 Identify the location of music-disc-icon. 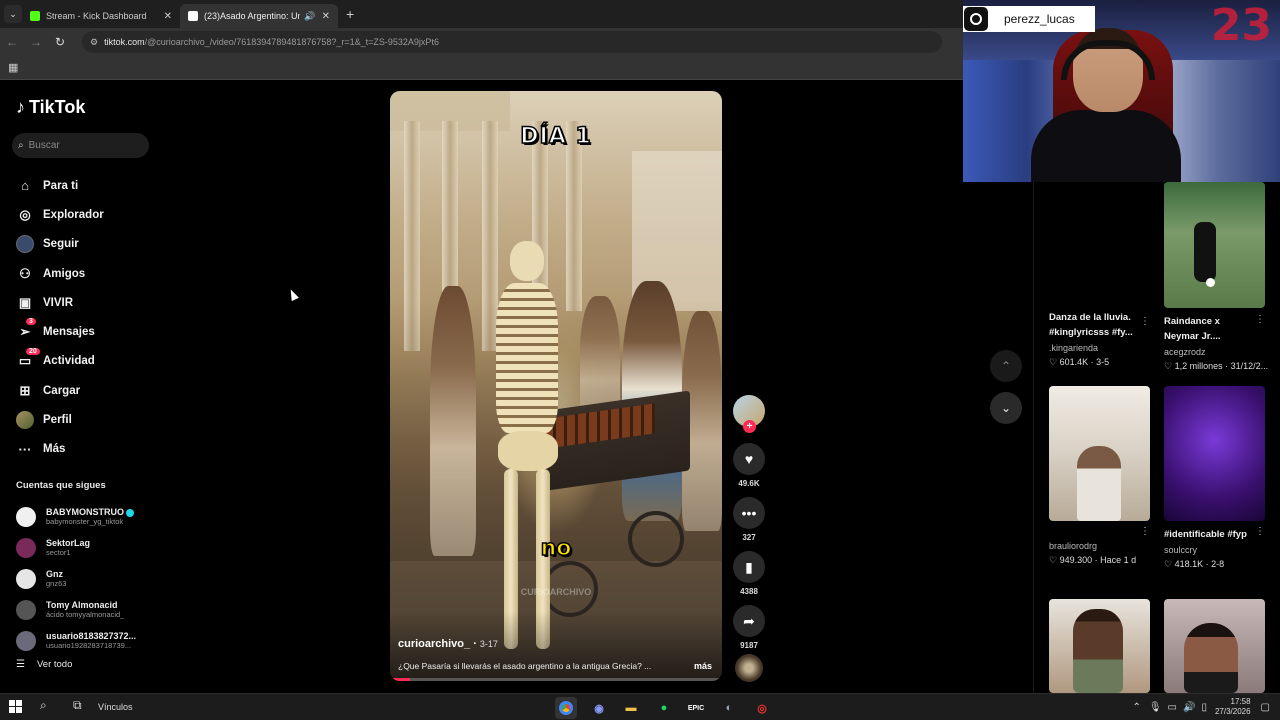
(749, 668).